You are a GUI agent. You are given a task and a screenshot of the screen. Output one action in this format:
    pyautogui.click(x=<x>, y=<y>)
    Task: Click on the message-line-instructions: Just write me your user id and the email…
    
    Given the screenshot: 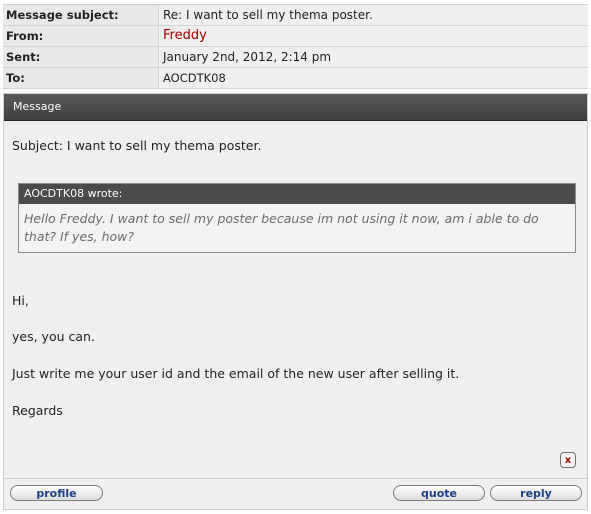 What is the action you would take?
    pyautogui.click(x=236, y=373)
    